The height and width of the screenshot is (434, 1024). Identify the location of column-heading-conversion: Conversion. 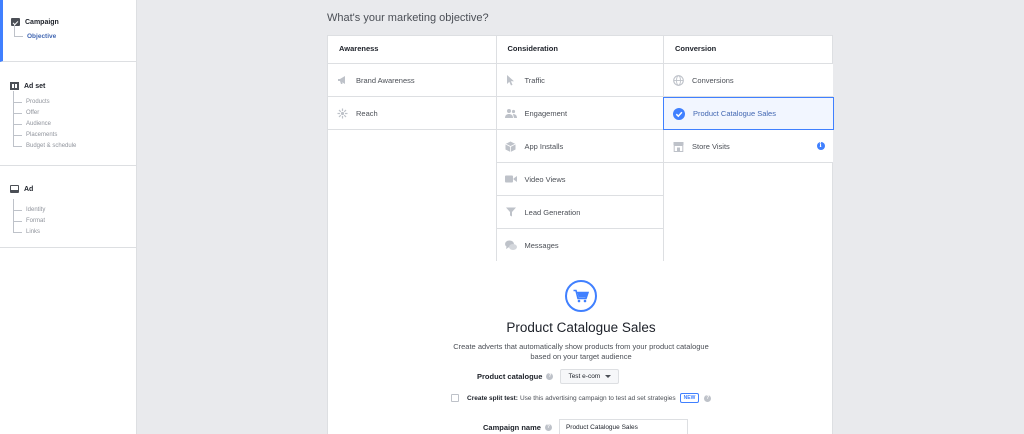
(748, 50).